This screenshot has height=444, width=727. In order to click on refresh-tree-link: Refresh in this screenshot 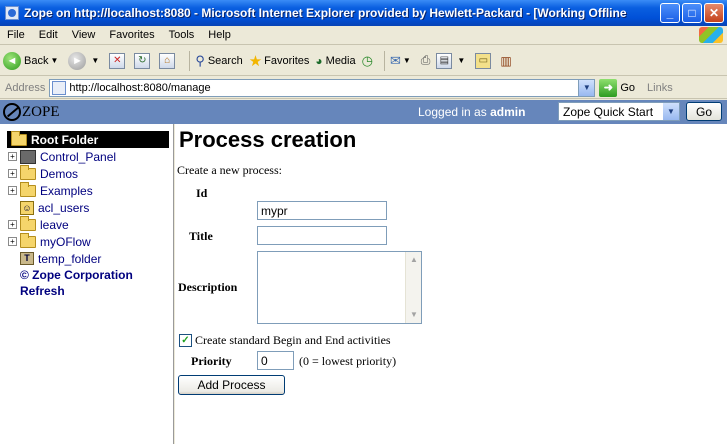, I will do `click(96, 291)`.